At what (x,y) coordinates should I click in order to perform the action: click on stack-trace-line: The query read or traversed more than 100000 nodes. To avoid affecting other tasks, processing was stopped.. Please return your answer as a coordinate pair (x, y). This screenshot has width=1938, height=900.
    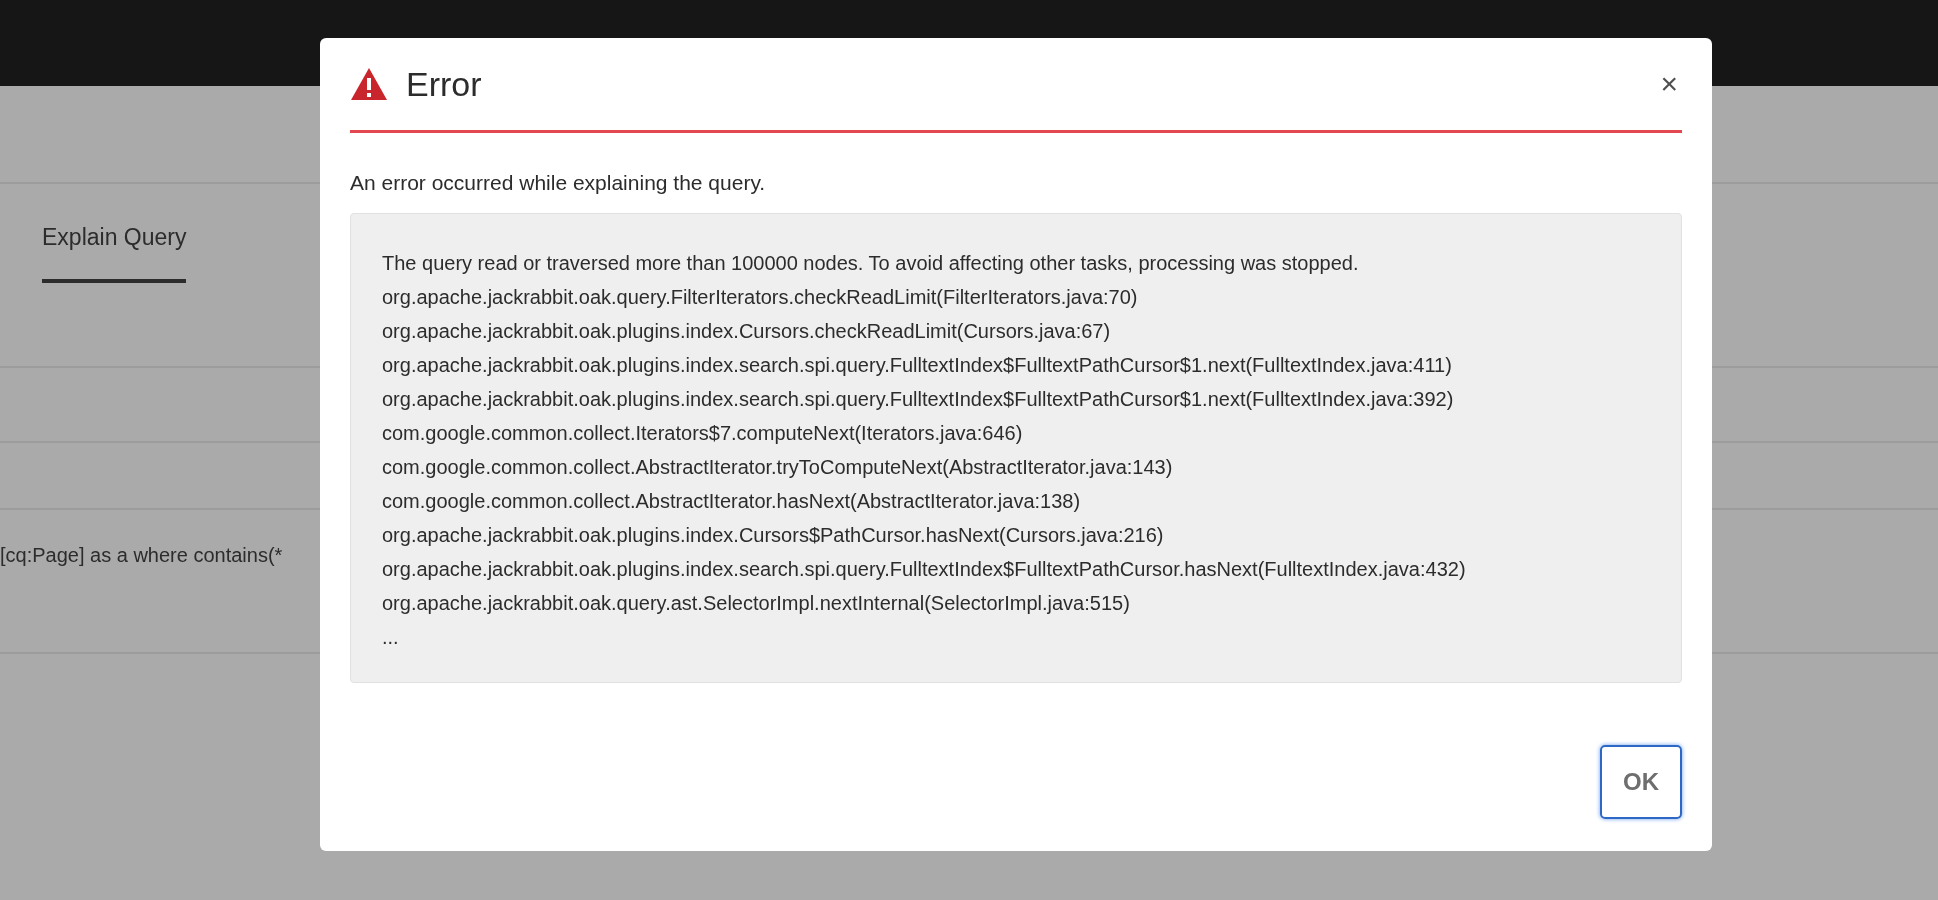
    Looking at the image, I should click on (870, 263).